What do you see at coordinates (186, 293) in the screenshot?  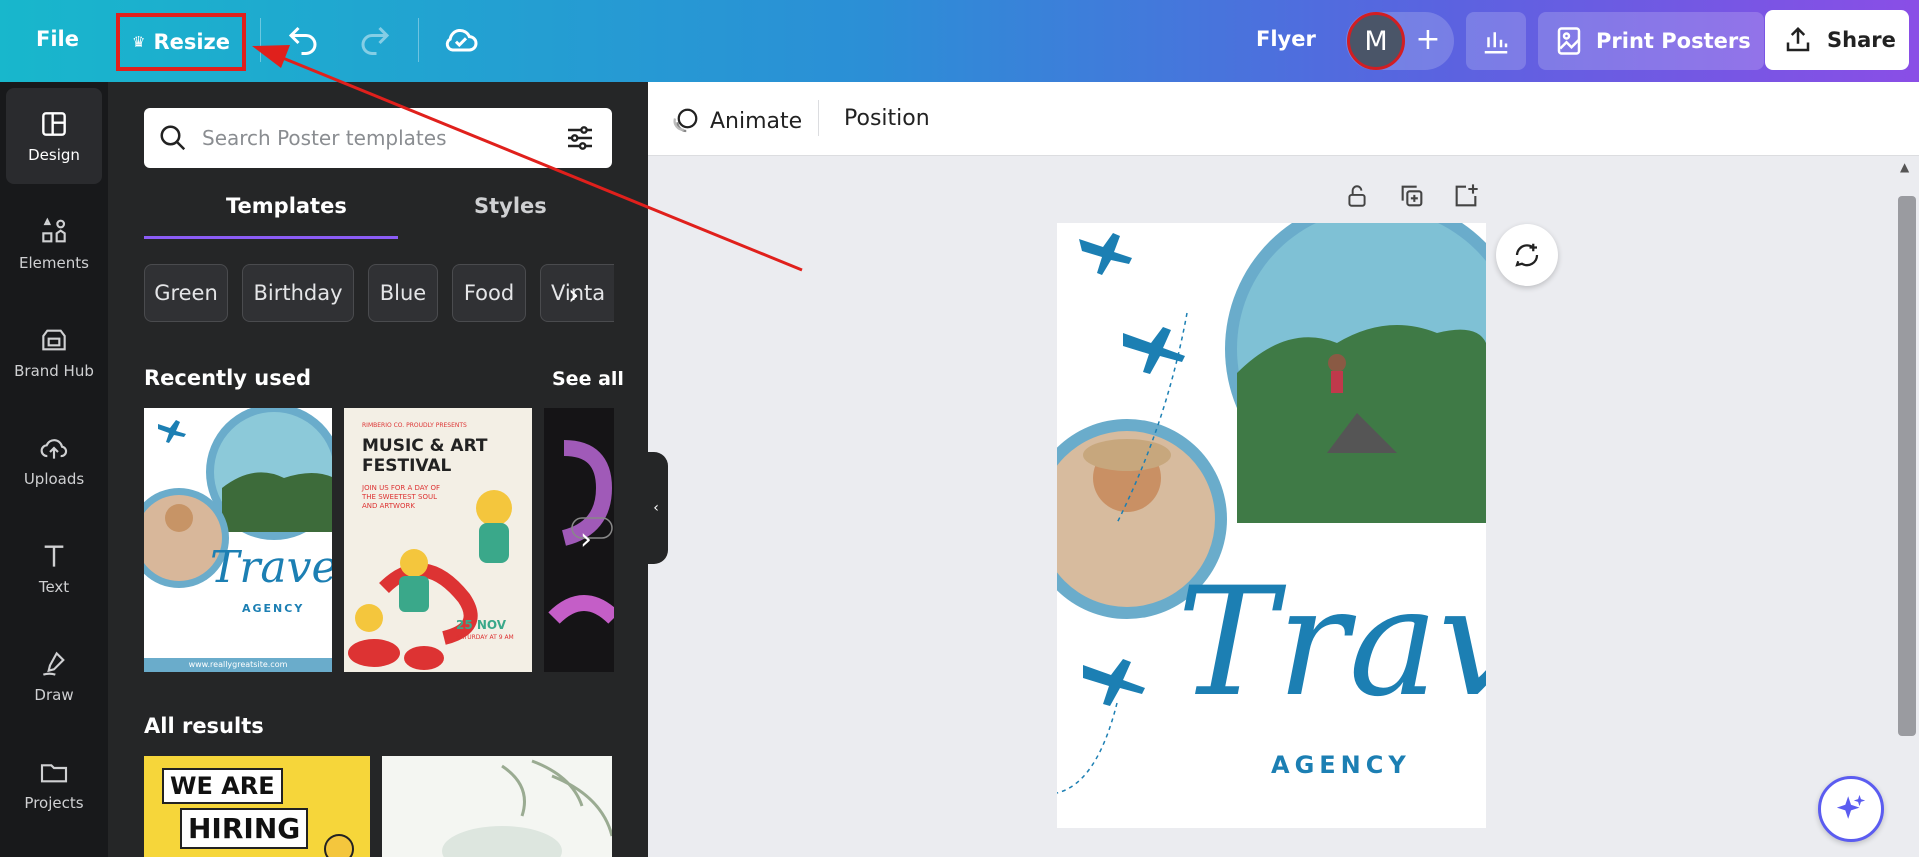 I see `chip-green: Green` at bounding box center [186, 293].